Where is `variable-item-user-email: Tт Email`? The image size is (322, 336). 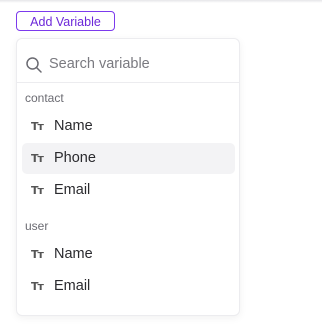 variable-item-user-email: Tт Email is located at coordinates (128, 286).